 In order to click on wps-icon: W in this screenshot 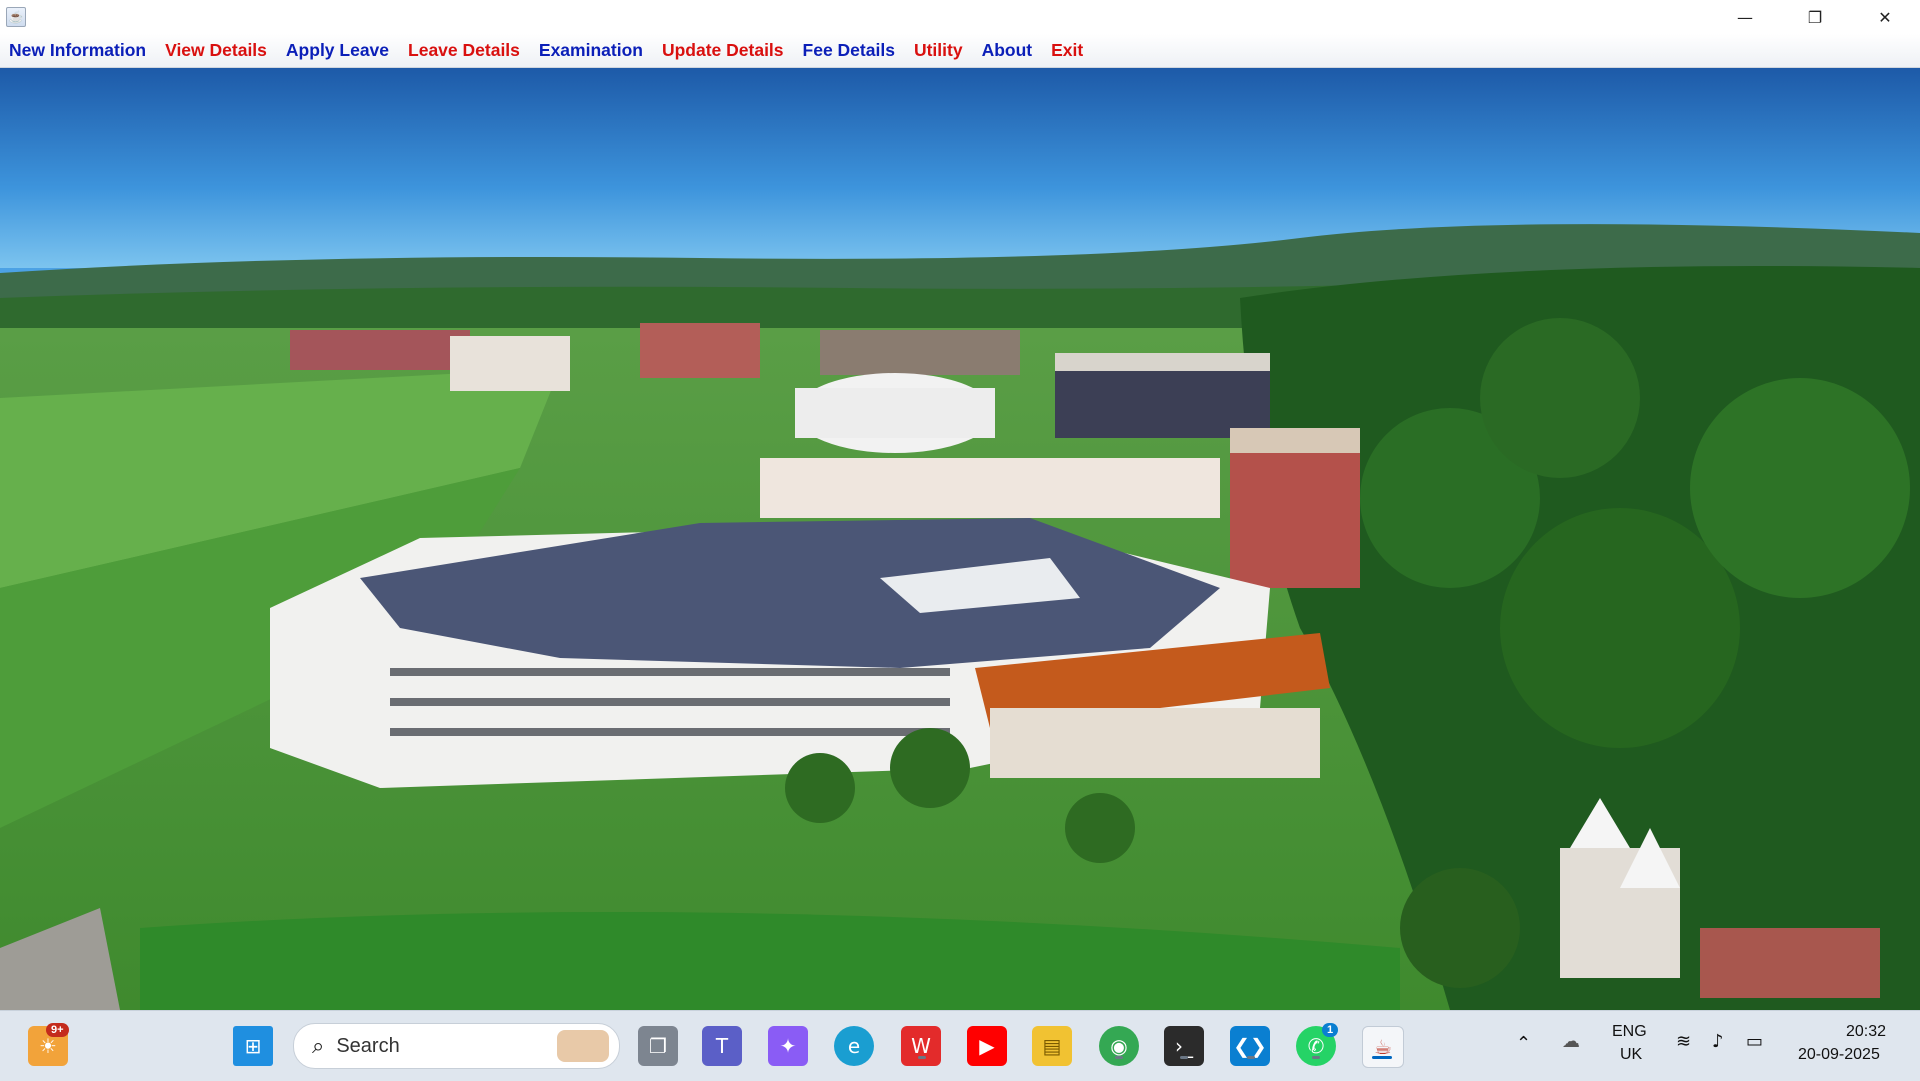, I will do `click(921, 1046)`.